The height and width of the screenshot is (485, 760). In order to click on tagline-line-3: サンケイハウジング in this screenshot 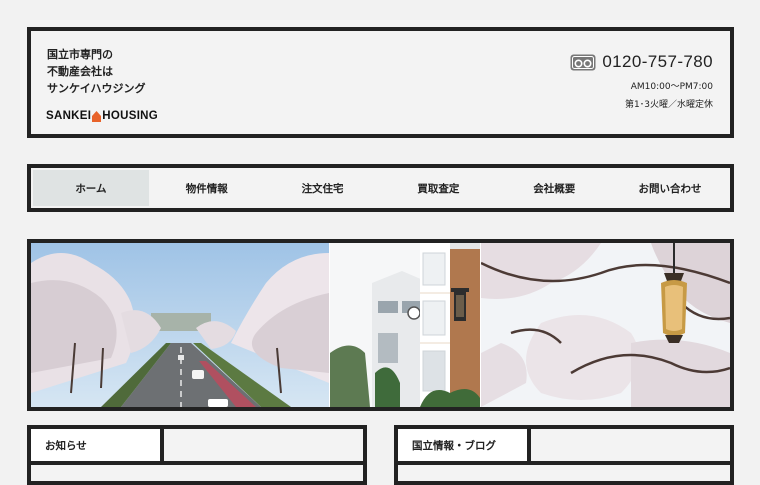, I will do `click(96, 88)`.